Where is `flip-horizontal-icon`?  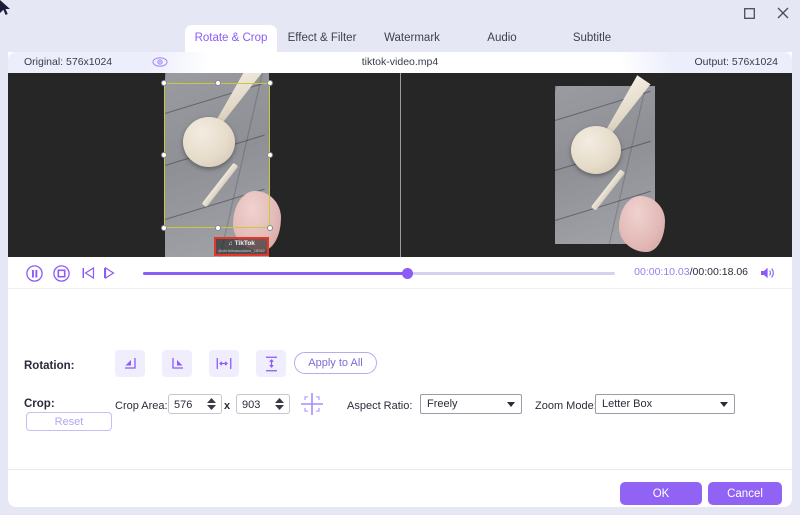 flip-horizontal-icon is located at coordinates (224, 363).